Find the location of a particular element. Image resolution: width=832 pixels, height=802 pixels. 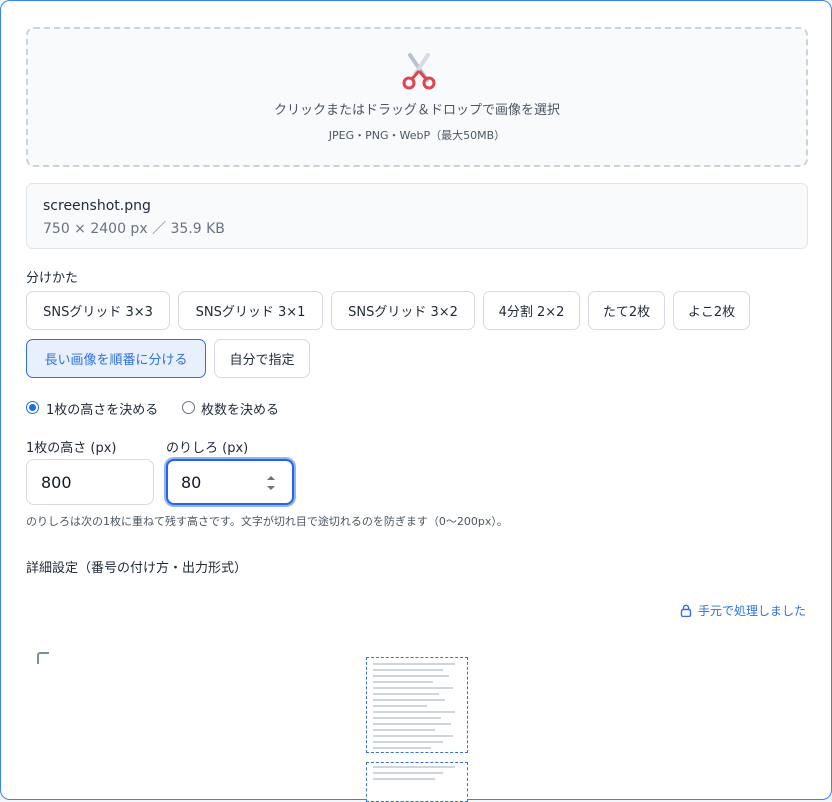

margin-input: 80 is located at coordinates (230, 482).